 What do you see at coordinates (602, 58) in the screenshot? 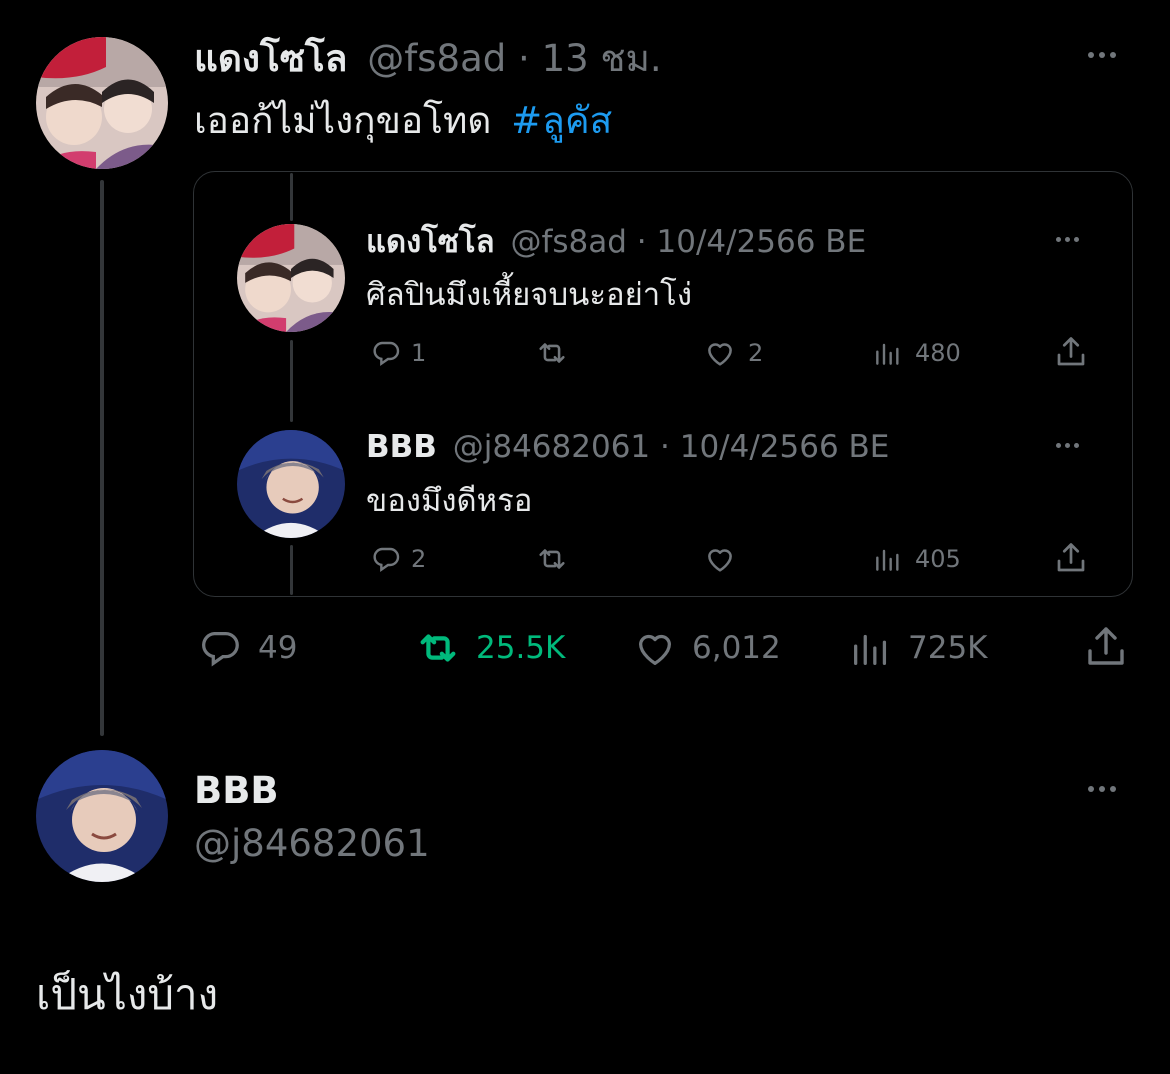
I see `main-tweet-time: 13 ชม.` at bounding box center [602, 58].